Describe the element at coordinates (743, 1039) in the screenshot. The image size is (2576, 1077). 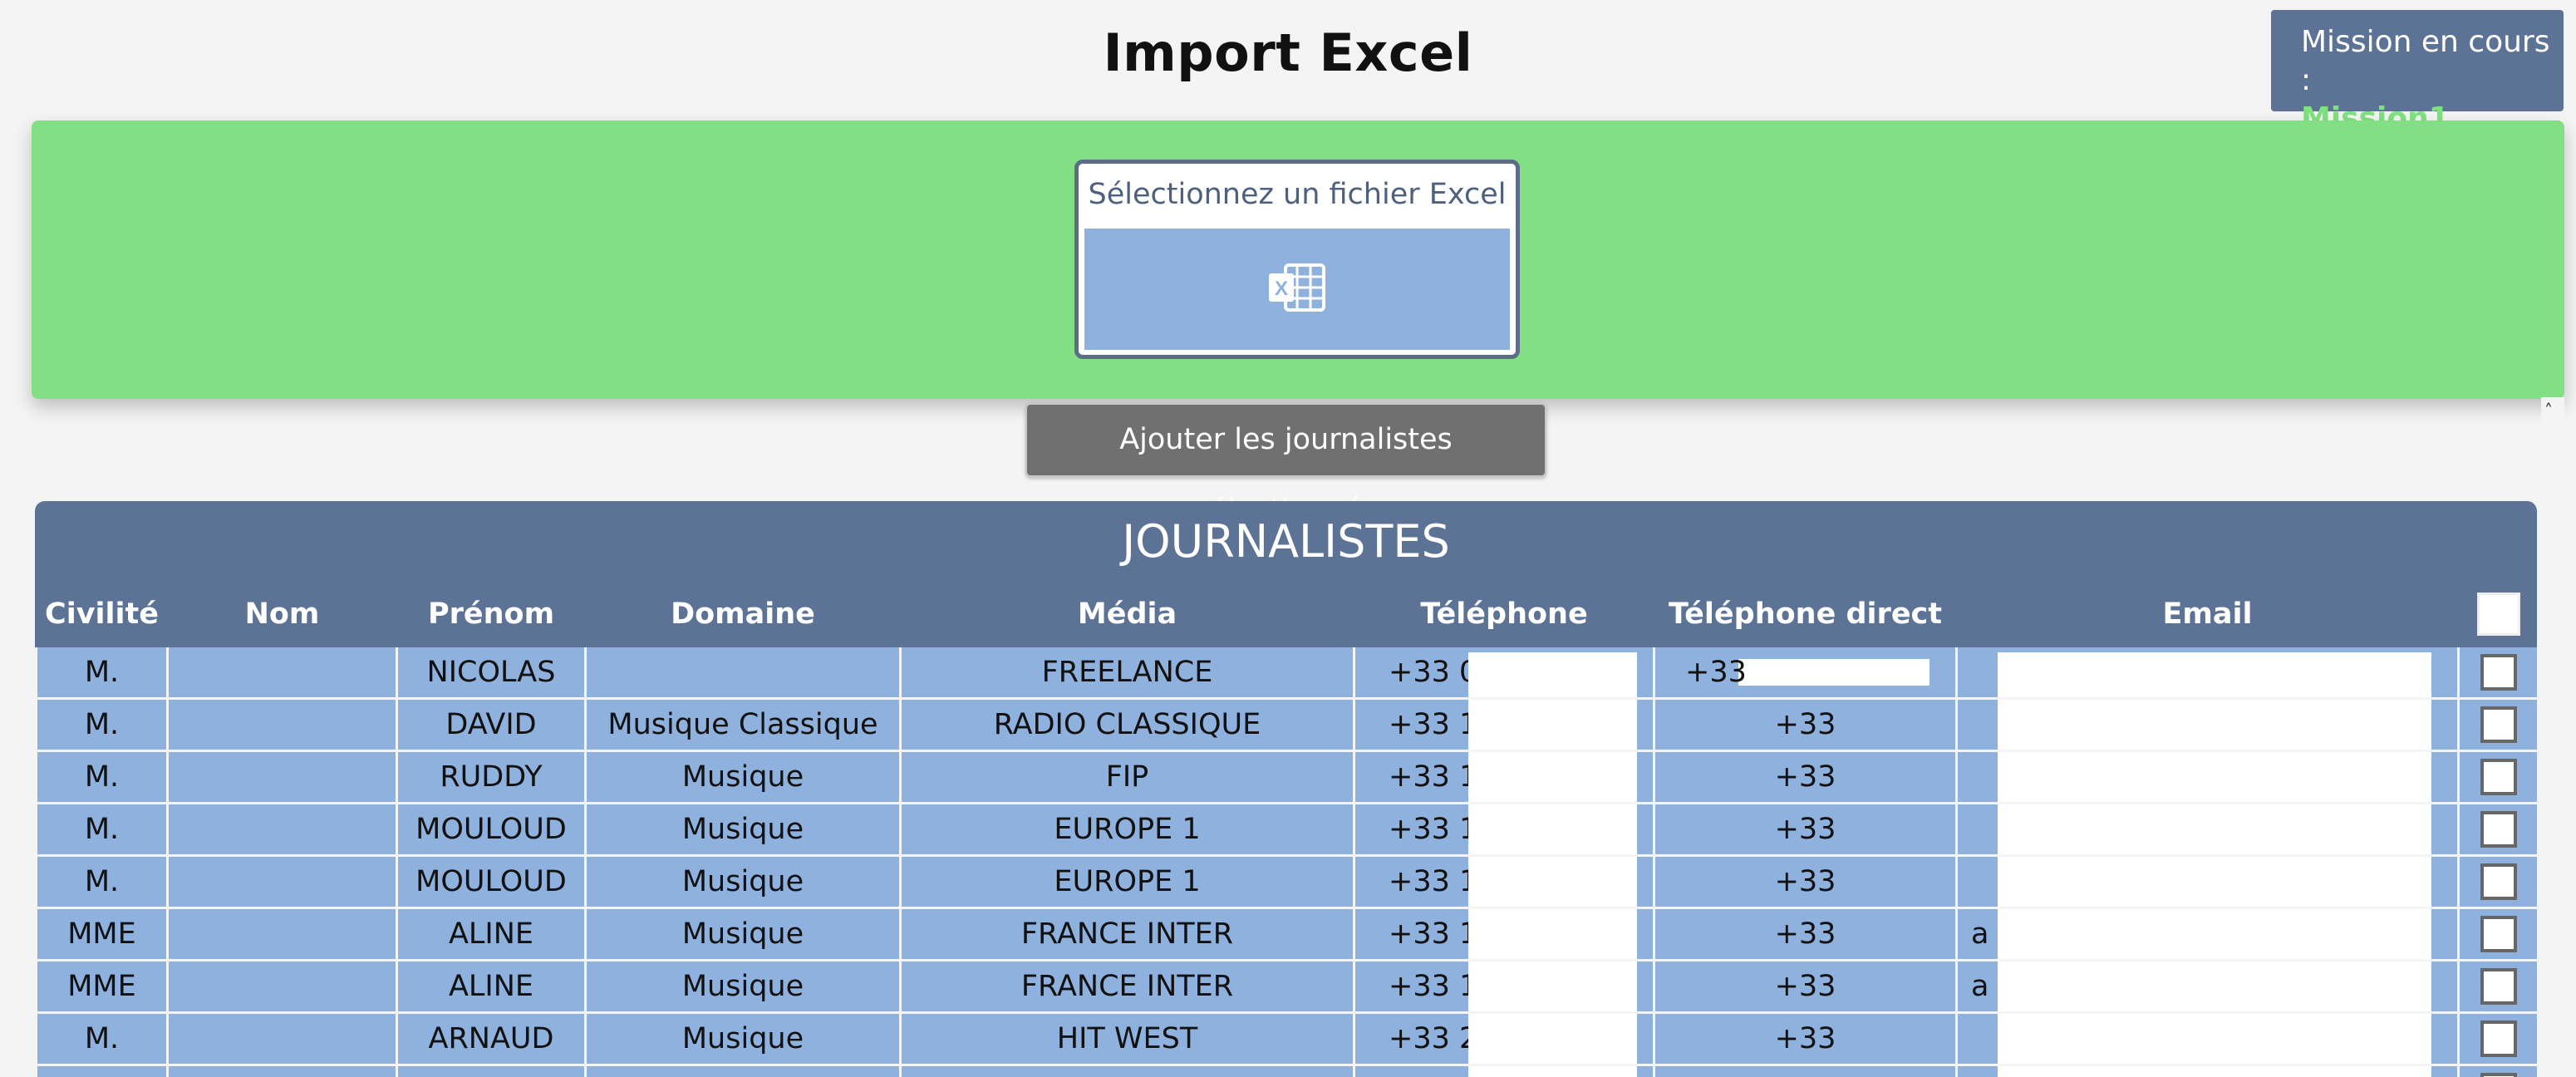
I see `cell-domaine: Musique` at that location.